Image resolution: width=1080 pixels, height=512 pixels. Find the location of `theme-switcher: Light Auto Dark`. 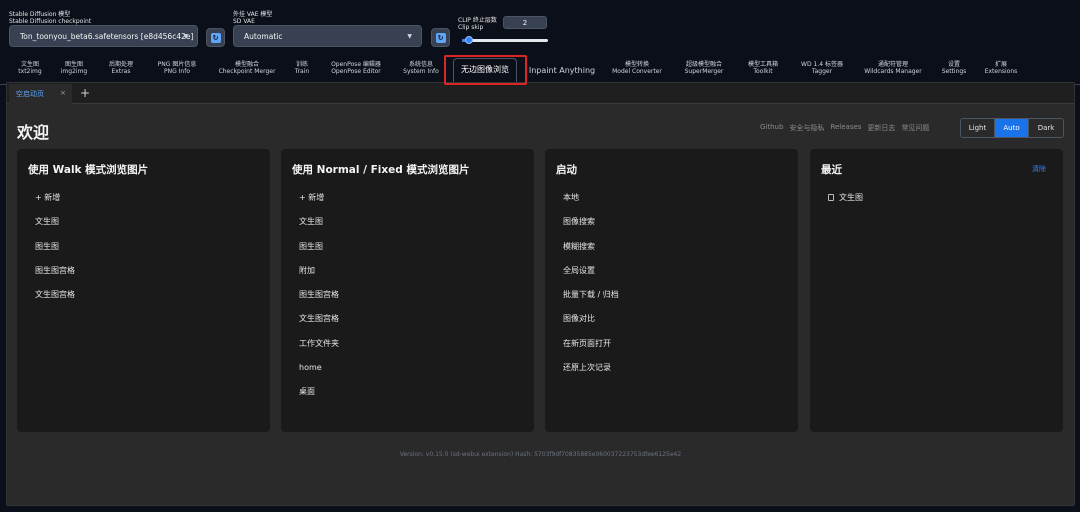

theme-switcher: Light Auto Dark is located at coordinates (1012, 128).